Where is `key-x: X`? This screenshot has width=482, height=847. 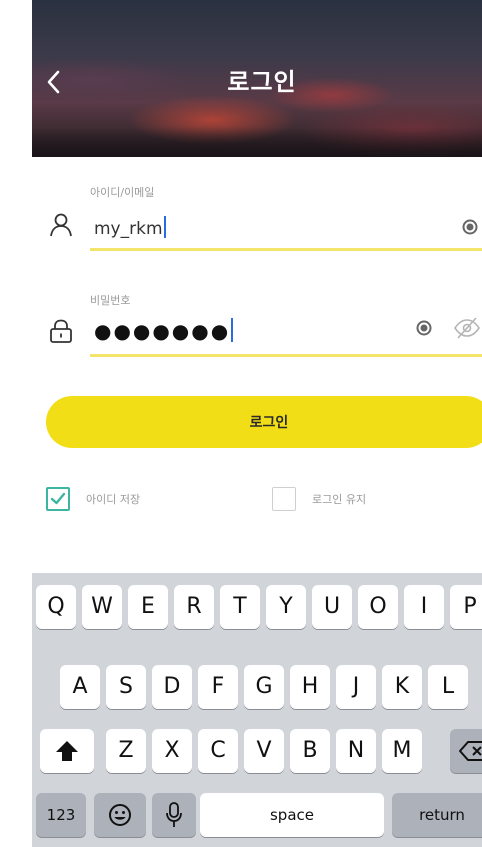
key-x: X is located at coordinates (172, 751).